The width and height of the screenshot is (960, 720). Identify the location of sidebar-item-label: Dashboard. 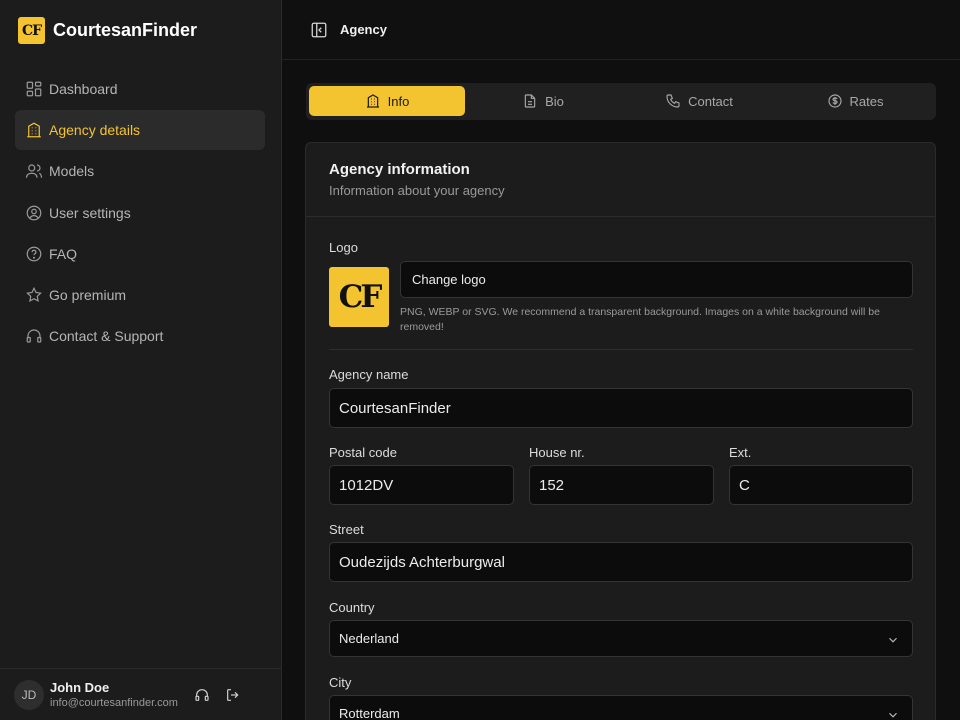
(83, 89).